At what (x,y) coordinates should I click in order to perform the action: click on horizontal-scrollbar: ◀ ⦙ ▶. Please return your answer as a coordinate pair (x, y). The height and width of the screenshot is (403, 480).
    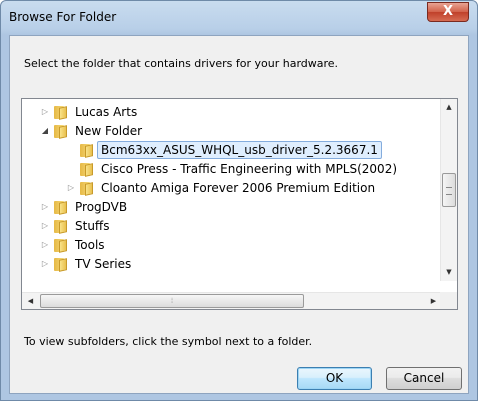
    Looking at the image, I should click on (232, 300).